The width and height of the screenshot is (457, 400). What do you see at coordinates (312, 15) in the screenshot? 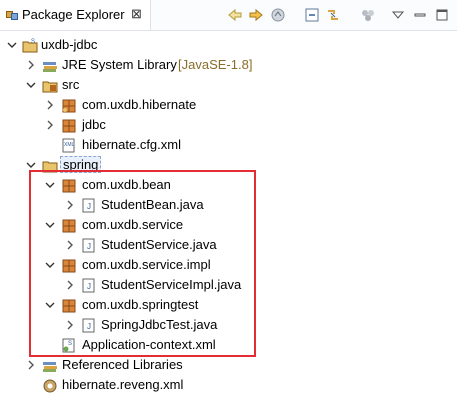
I see `collapse-all-icon` at bounding box center [312, 15].